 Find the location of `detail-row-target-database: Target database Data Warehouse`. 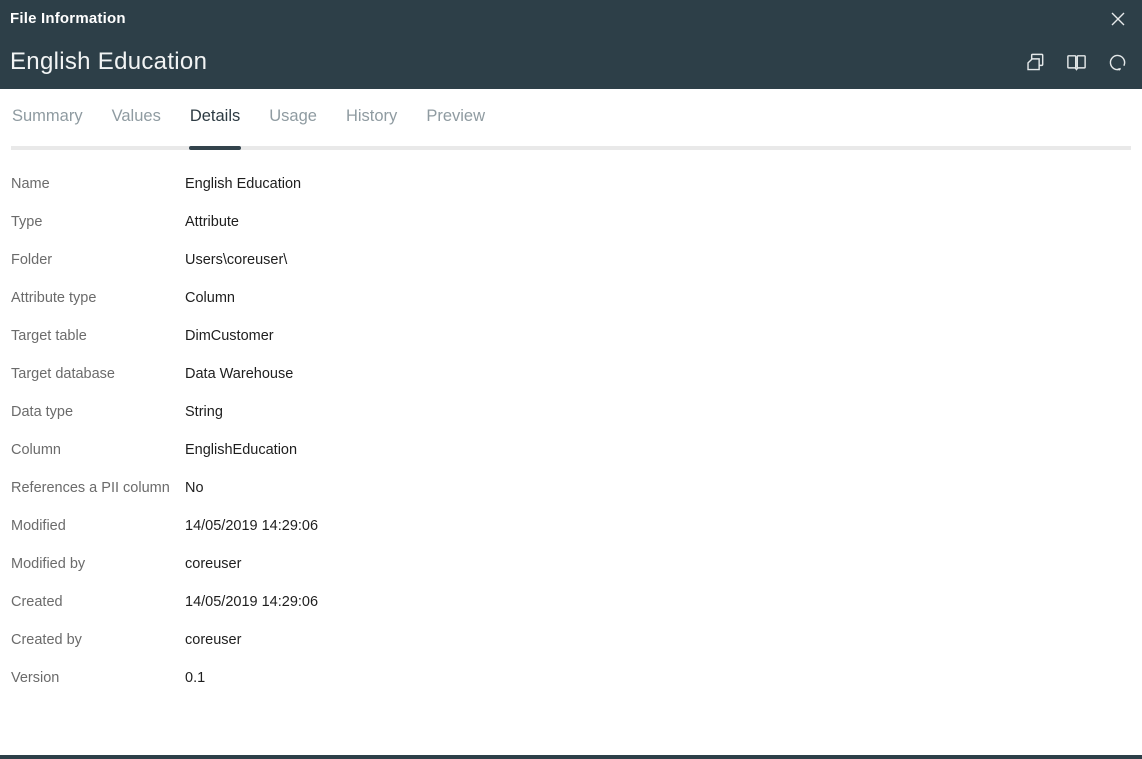

detail-row-target-database: Target database Data Warehouse is located at coordinates (571, 374).